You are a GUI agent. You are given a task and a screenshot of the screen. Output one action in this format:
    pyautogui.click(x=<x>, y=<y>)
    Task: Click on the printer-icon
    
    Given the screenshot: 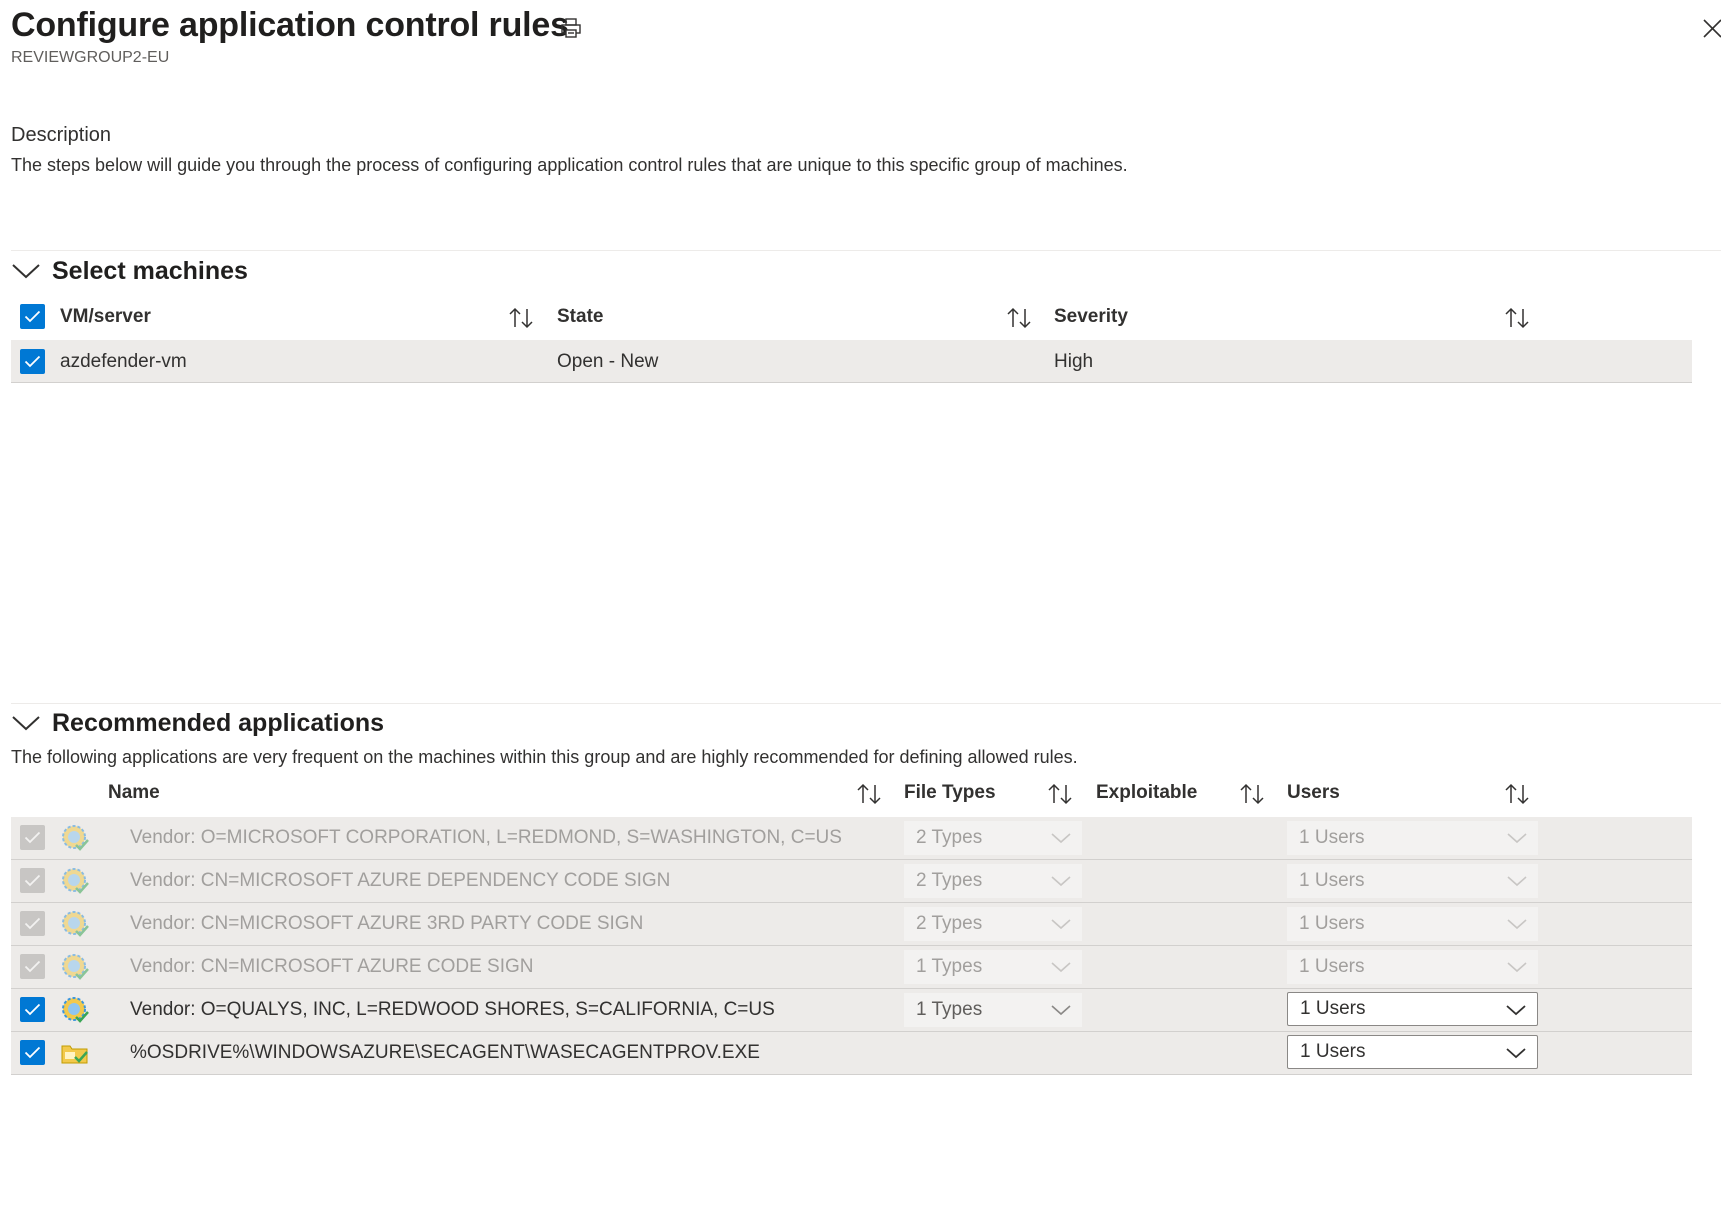 What is the action you would take?
    pyautogui.click(x=571, y=28)
    